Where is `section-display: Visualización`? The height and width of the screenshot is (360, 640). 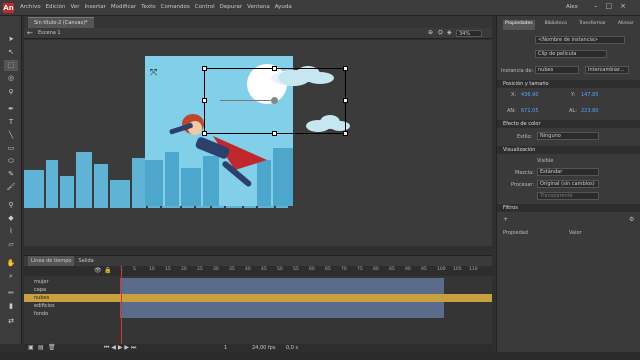 section-display: Visualización is located at coordinates (568, 150).